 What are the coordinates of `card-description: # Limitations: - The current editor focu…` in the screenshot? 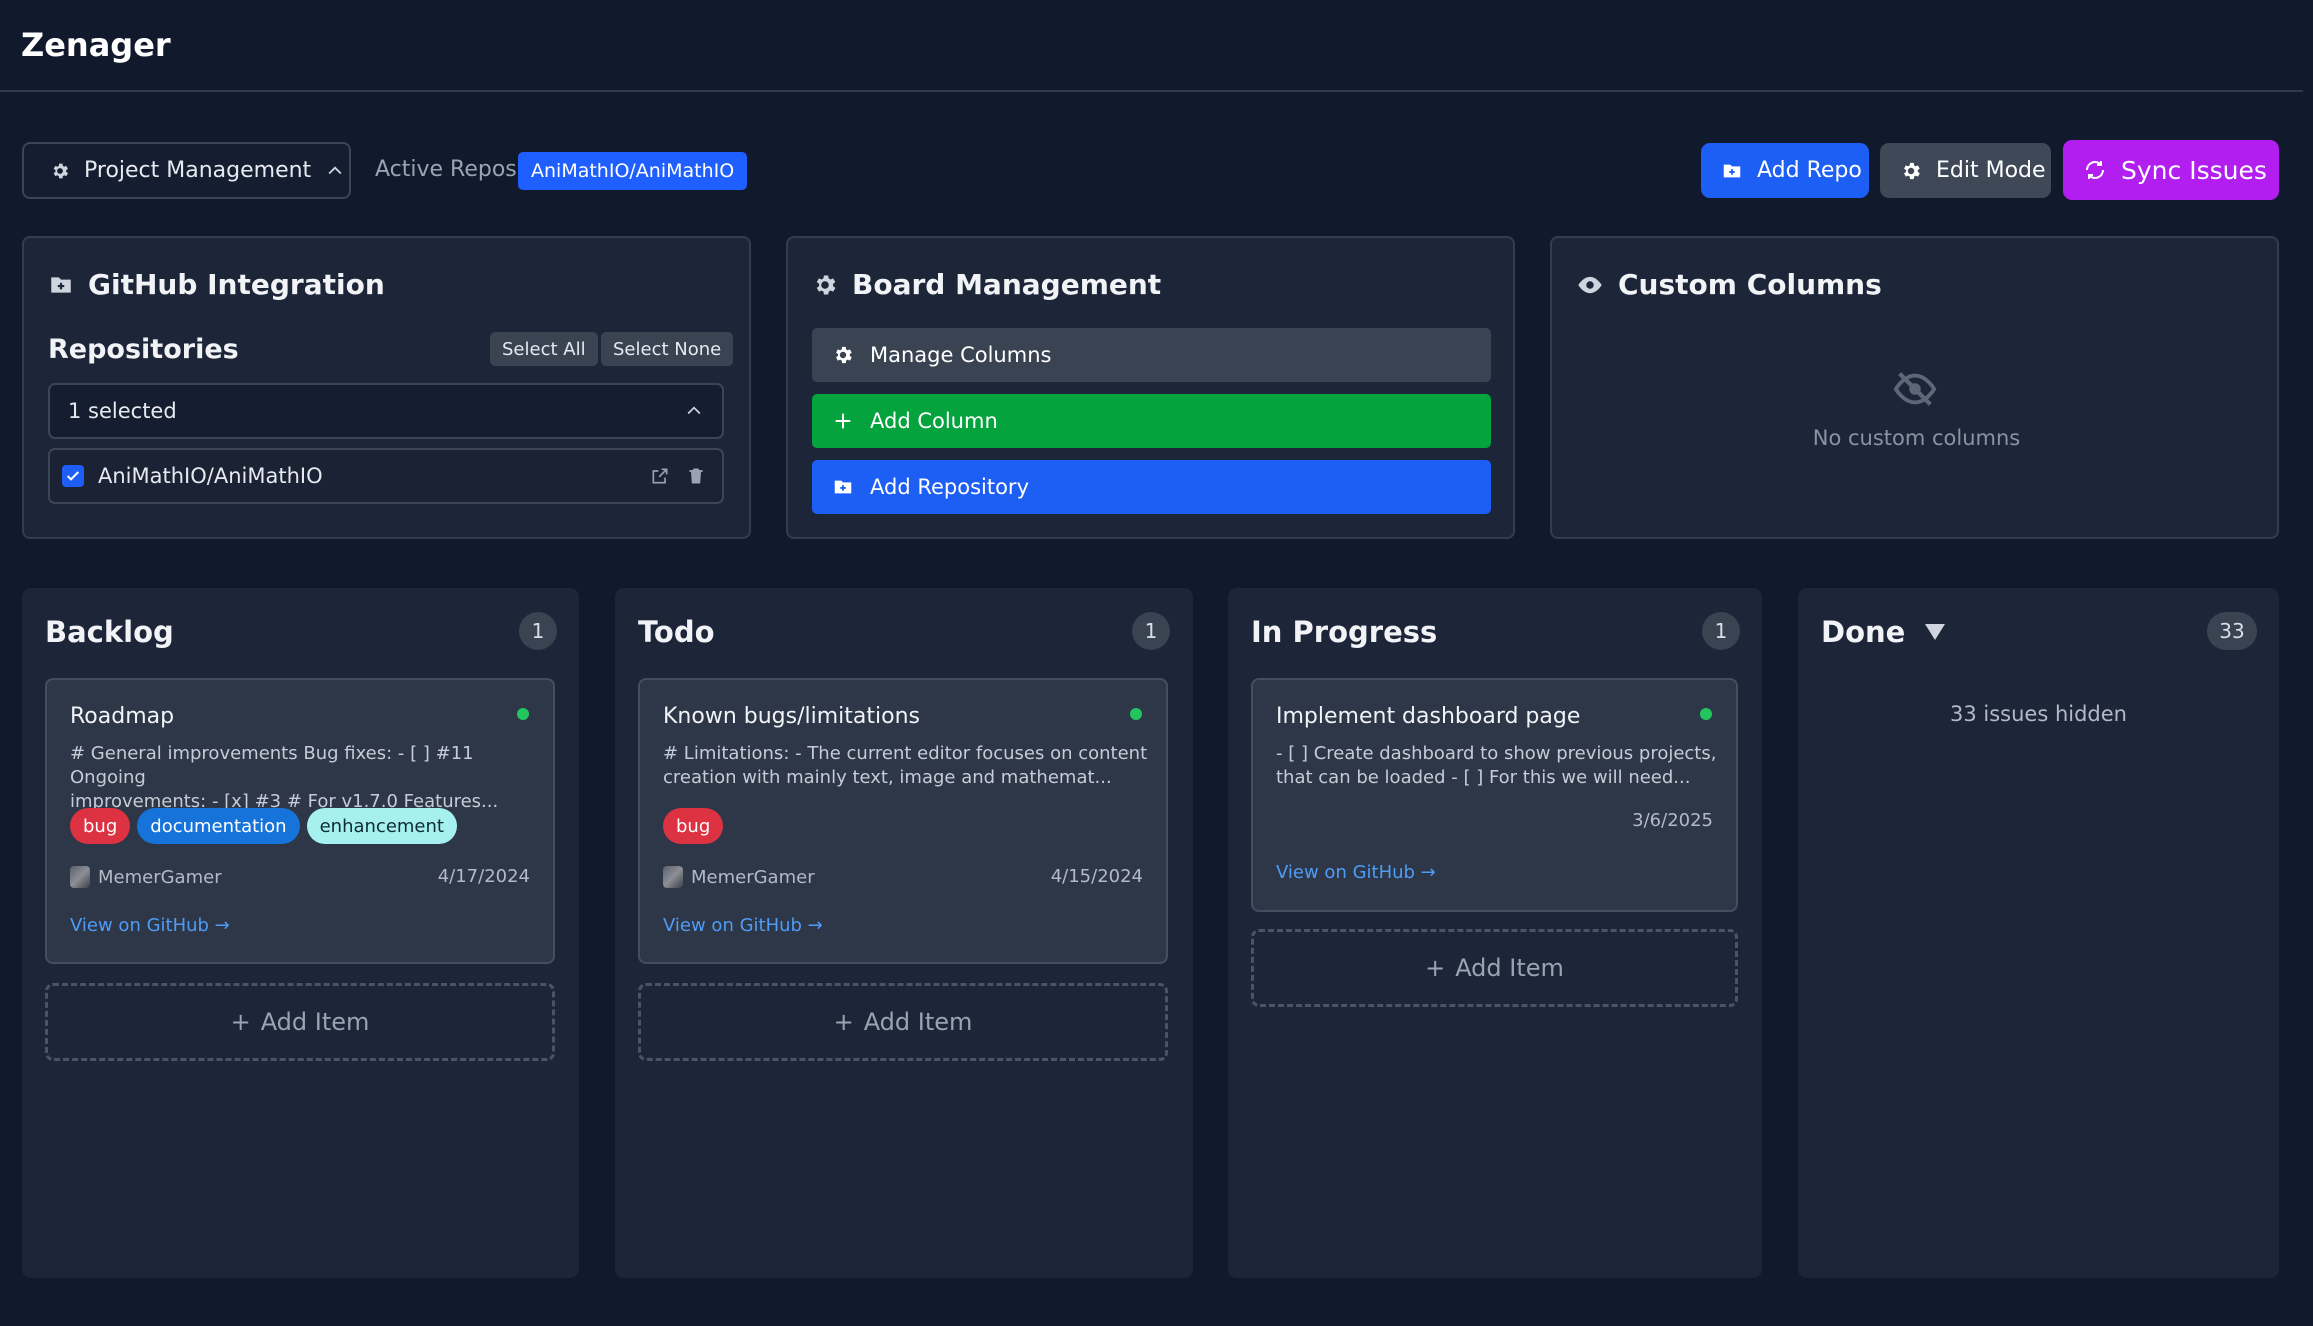 It's located at (905, 766).